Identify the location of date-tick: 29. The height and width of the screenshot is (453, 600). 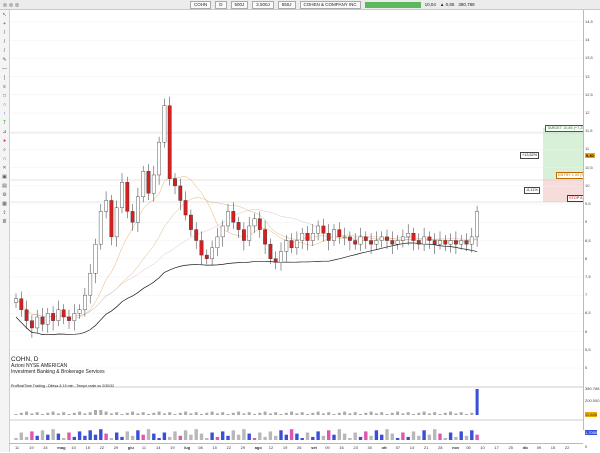
(116, 447).